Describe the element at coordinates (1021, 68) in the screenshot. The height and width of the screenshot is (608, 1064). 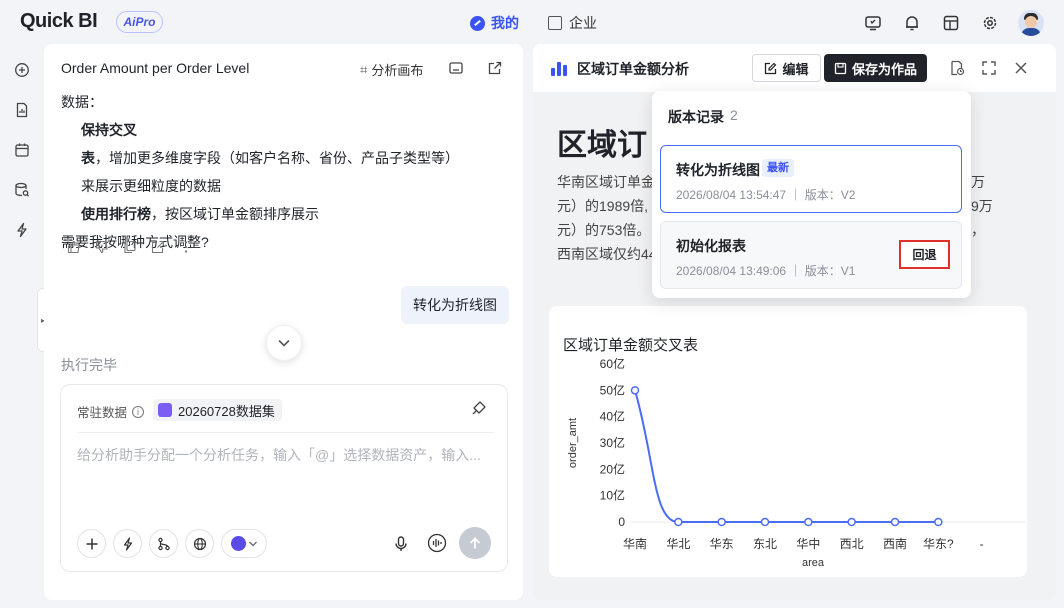
I see `close-icon` at that location.